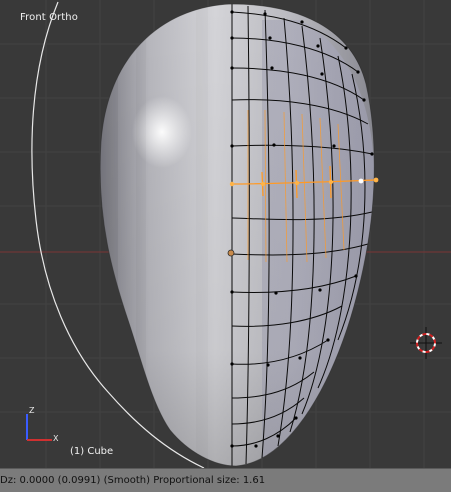 The image size is (451, 492). I want to click on view-name-label: Front Ortho, so click(49, 17).